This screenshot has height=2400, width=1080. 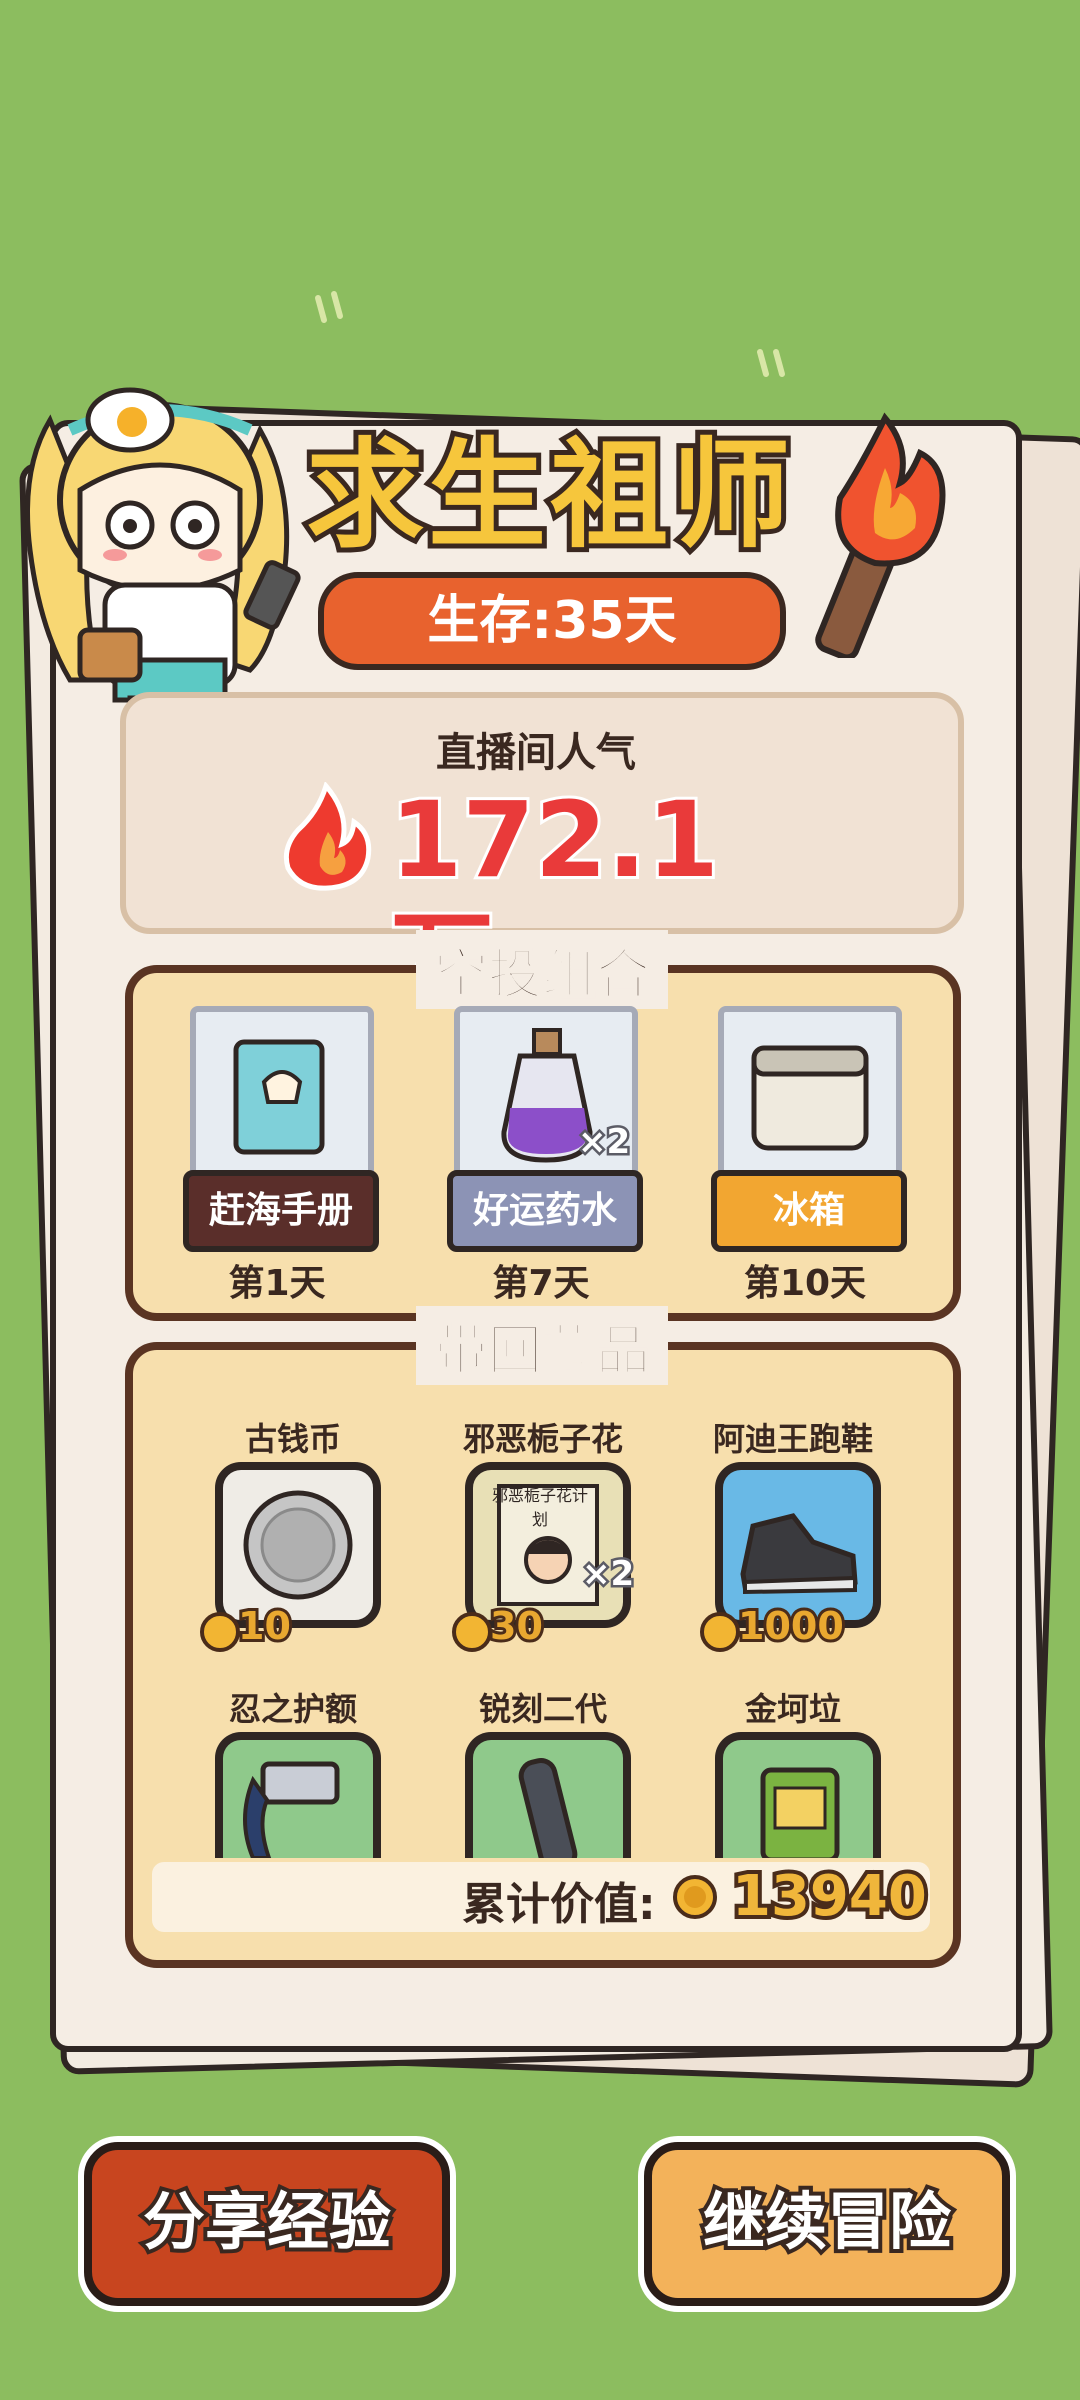 I want to click on poster-caption: 邪恶栀子花计划, so click(x=539, y=1507).